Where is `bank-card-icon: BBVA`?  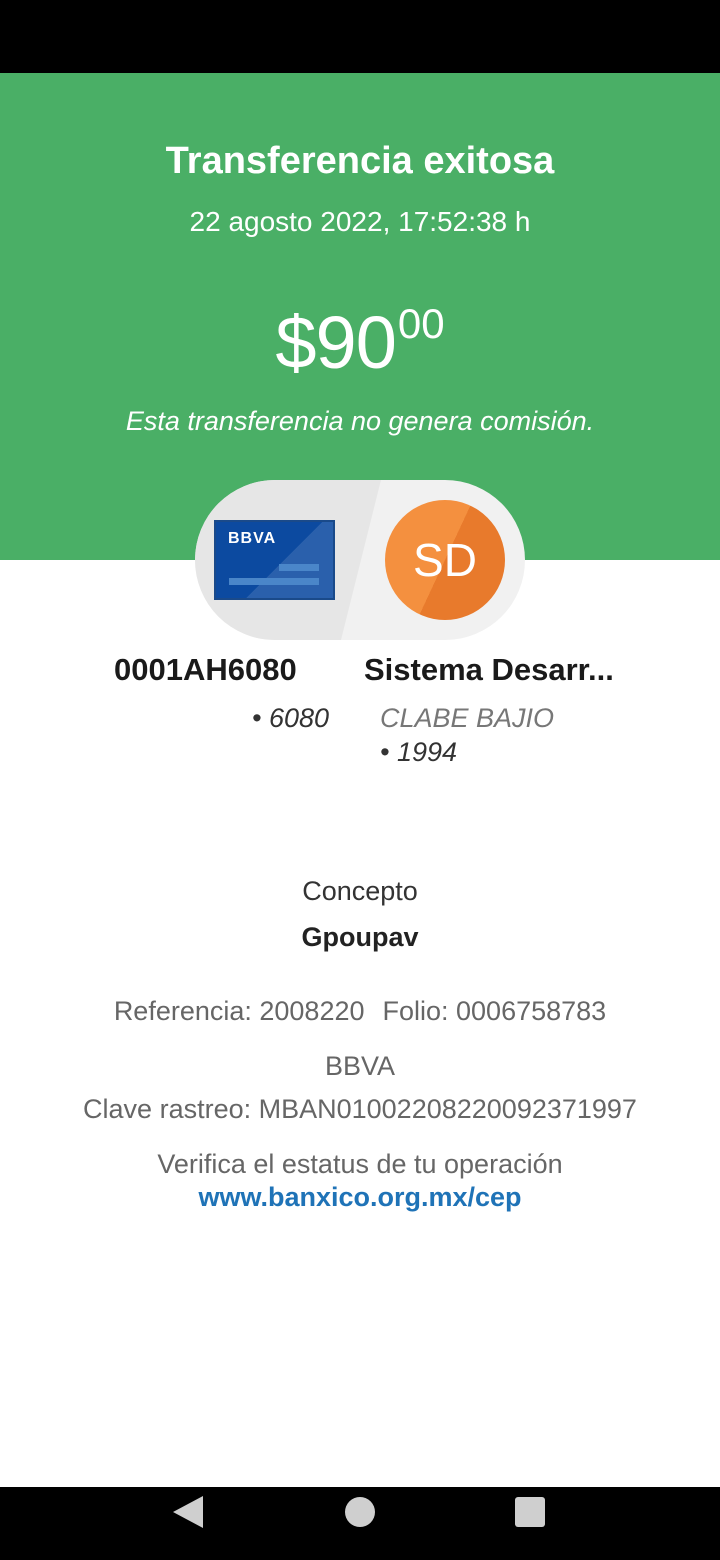
bank-card-icon: BBVA is located at coordinates (274, 560).